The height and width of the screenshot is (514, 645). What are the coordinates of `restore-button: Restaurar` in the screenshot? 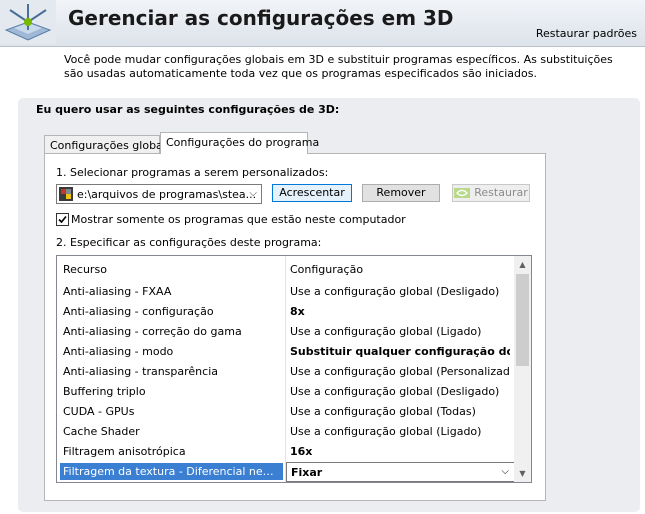 It's located at (491, 193).